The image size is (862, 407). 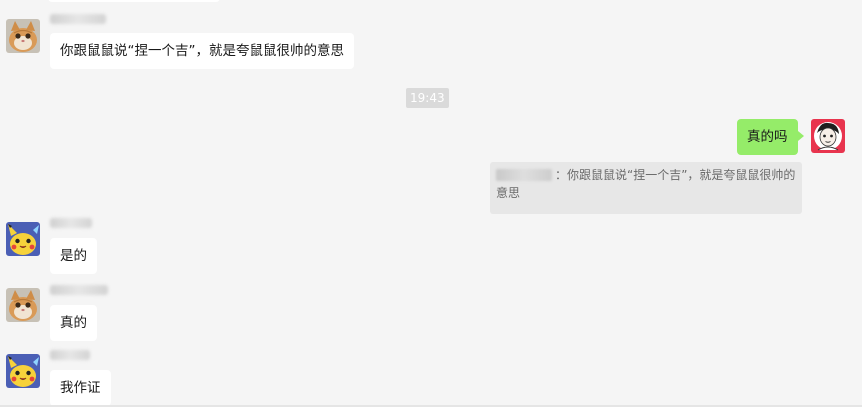 What do you see at coordinates (524, 175) in the screenshot?
I see `quoted-sender-blurred` at bounding box center [524, 175].